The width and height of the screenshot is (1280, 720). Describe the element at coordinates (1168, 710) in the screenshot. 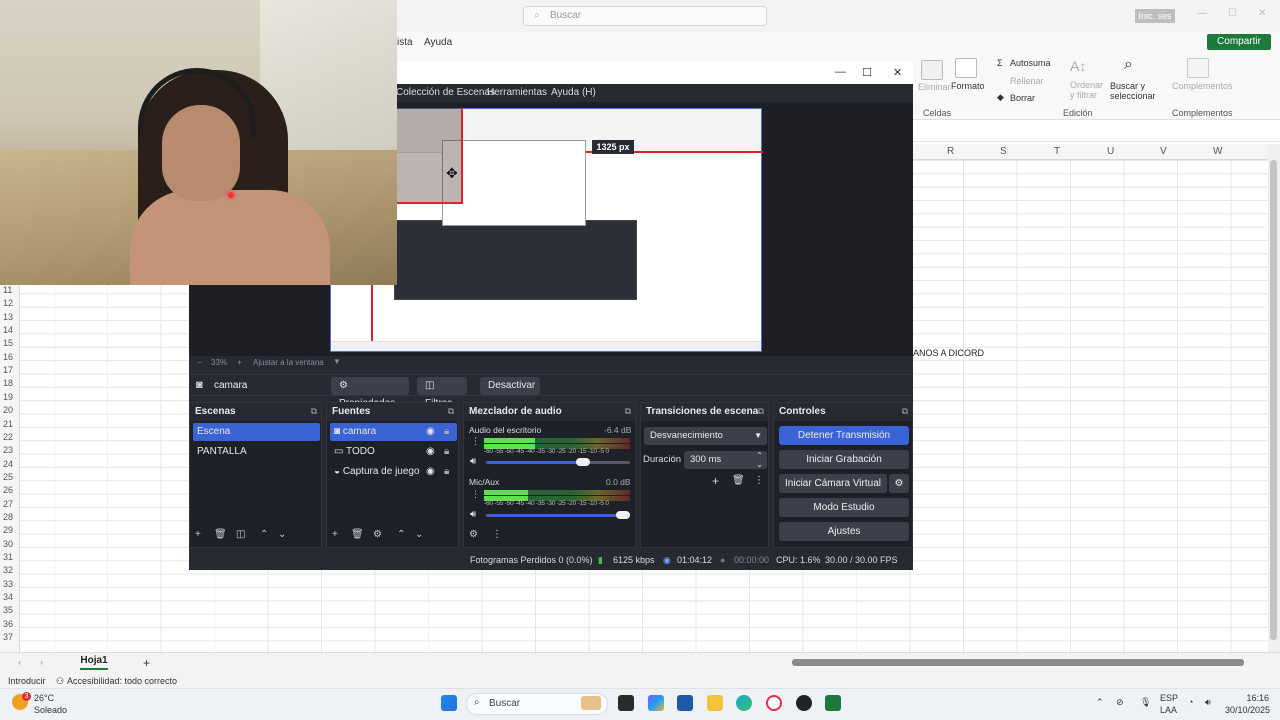

I see `language-layout: LAA` at that location.